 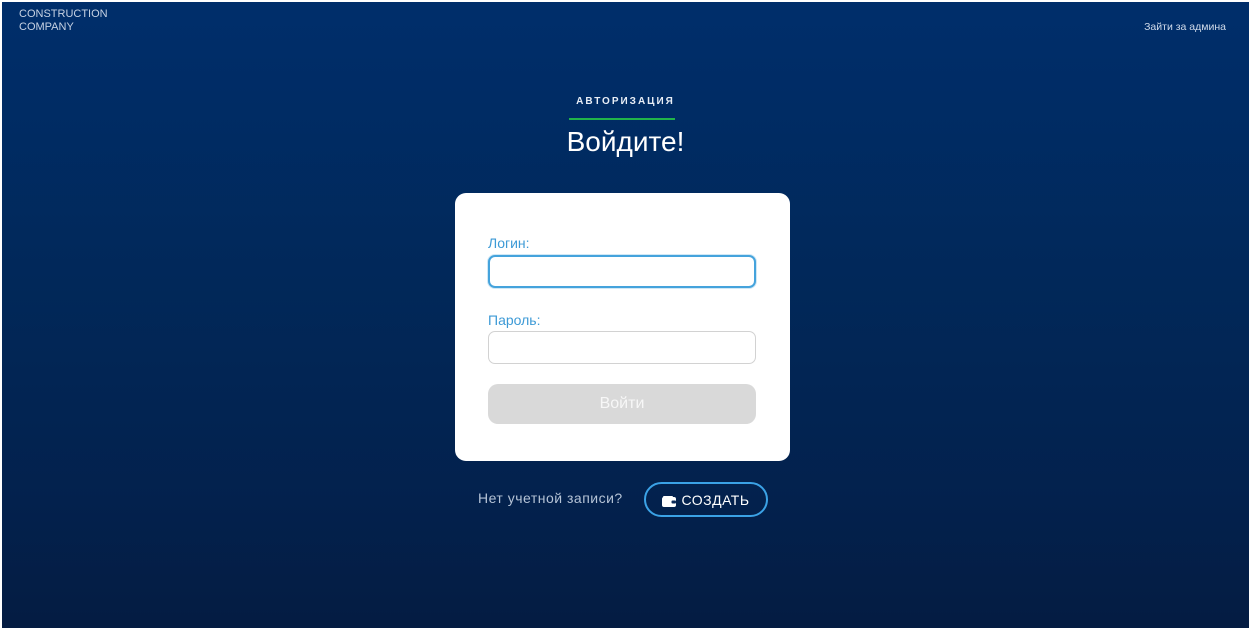 I want to click on brand-line-1: CONSTRUCTION, so click(x=63, y=14).